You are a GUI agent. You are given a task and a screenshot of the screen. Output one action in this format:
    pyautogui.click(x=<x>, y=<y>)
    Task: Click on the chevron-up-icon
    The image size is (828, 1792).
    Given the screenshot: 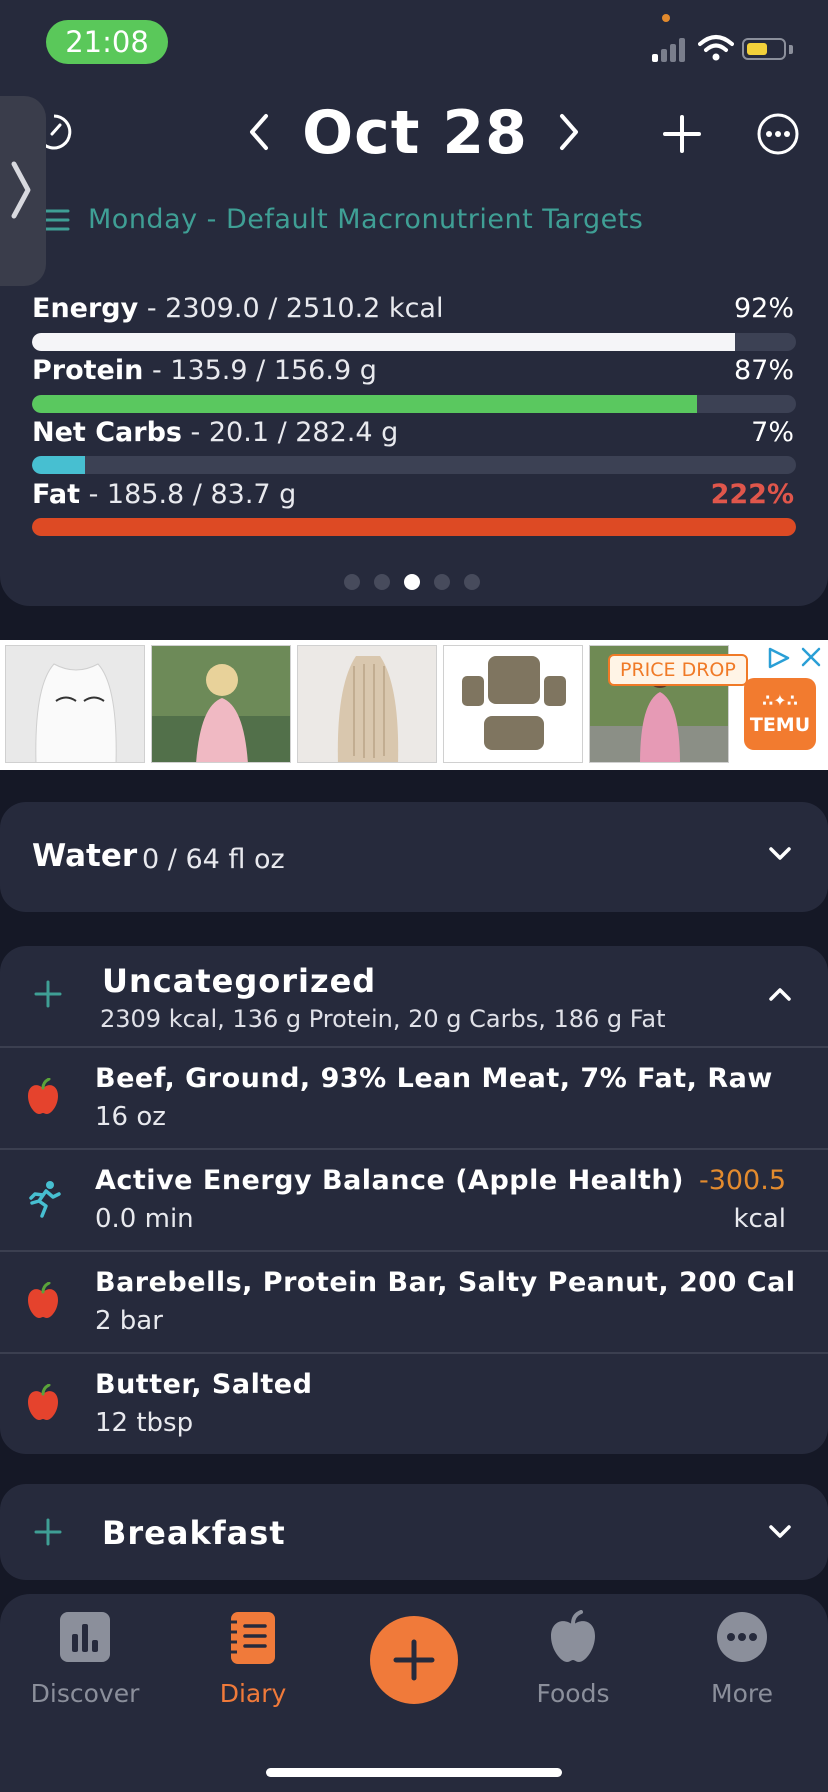 What is the action you would take?
    pyautogui.click(x=780, y=994)
    